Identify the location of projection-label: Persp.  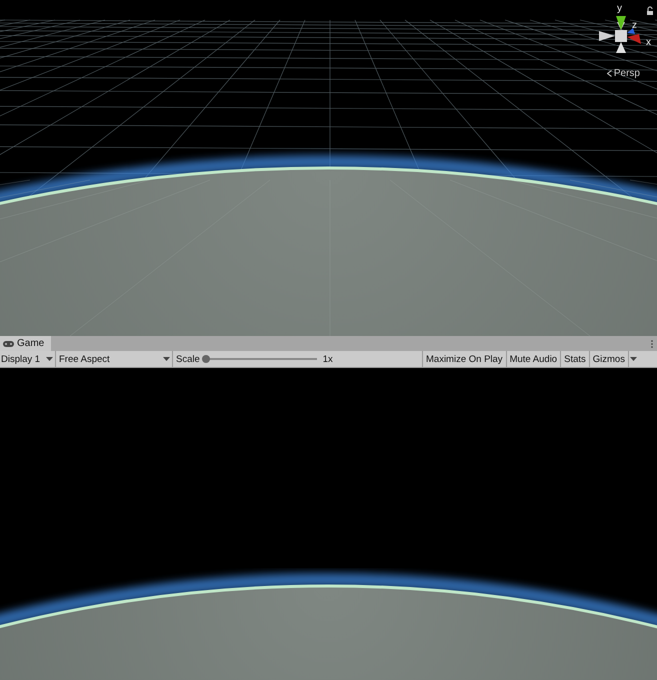
(627, 73).